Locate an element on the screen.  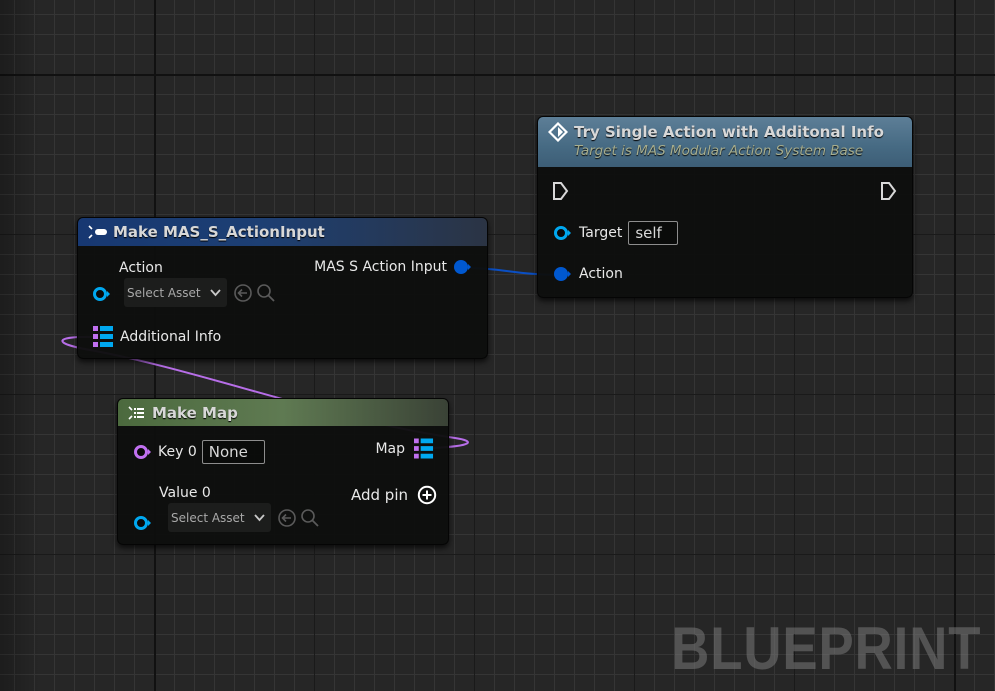
target-pin-label: Target is located at coordinates (601, 233).